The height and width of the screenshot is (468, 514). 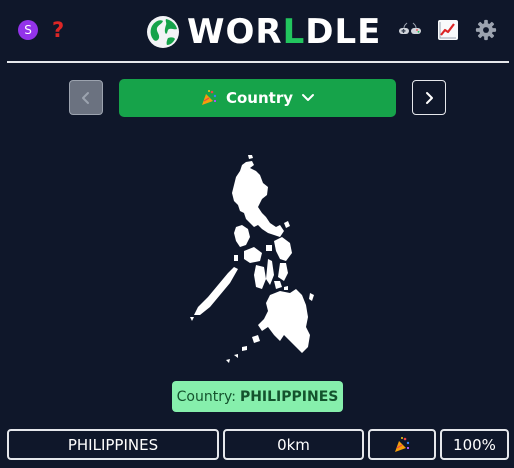 What do you see at coordinates (474, 444) in the screenshot?
I see `guess-proximity-cell: 100%` at bounding box center [474, 444].